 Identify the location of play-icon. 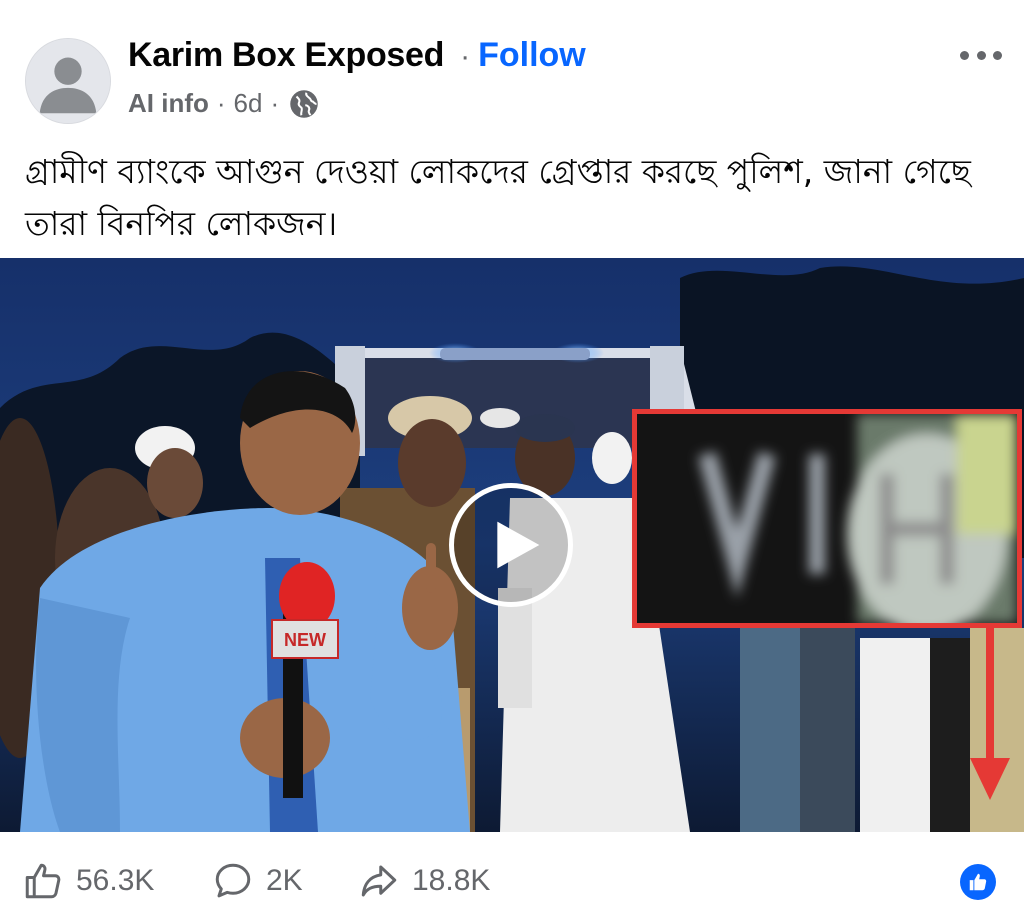
(511, 545).